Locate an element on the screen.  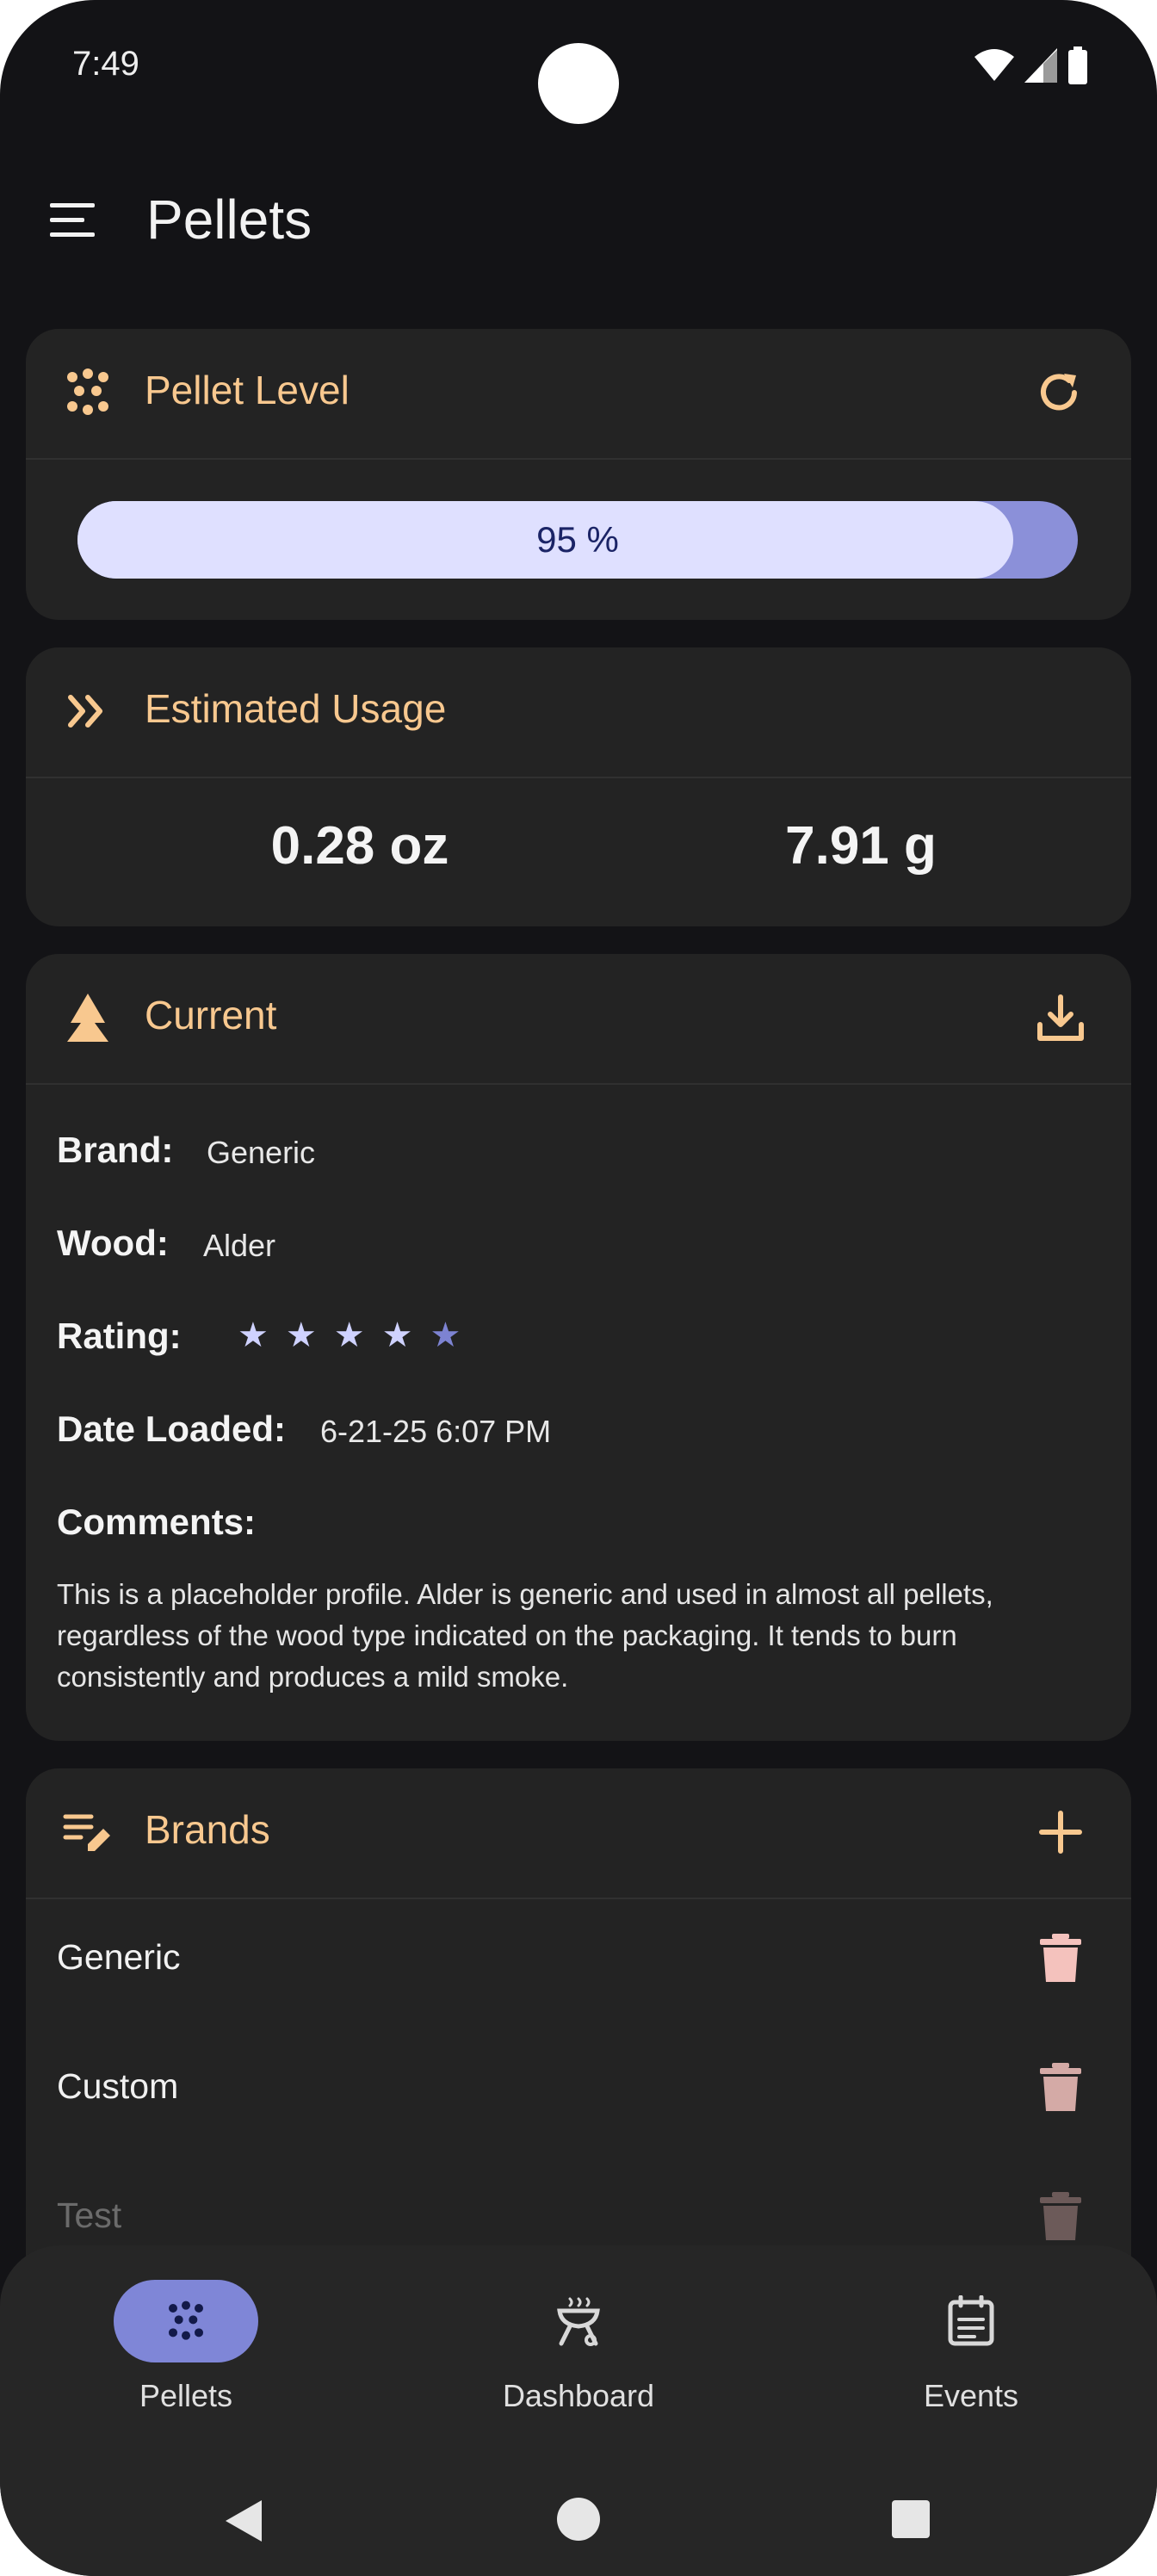
menu-icon is located at coordinates (72, 220).